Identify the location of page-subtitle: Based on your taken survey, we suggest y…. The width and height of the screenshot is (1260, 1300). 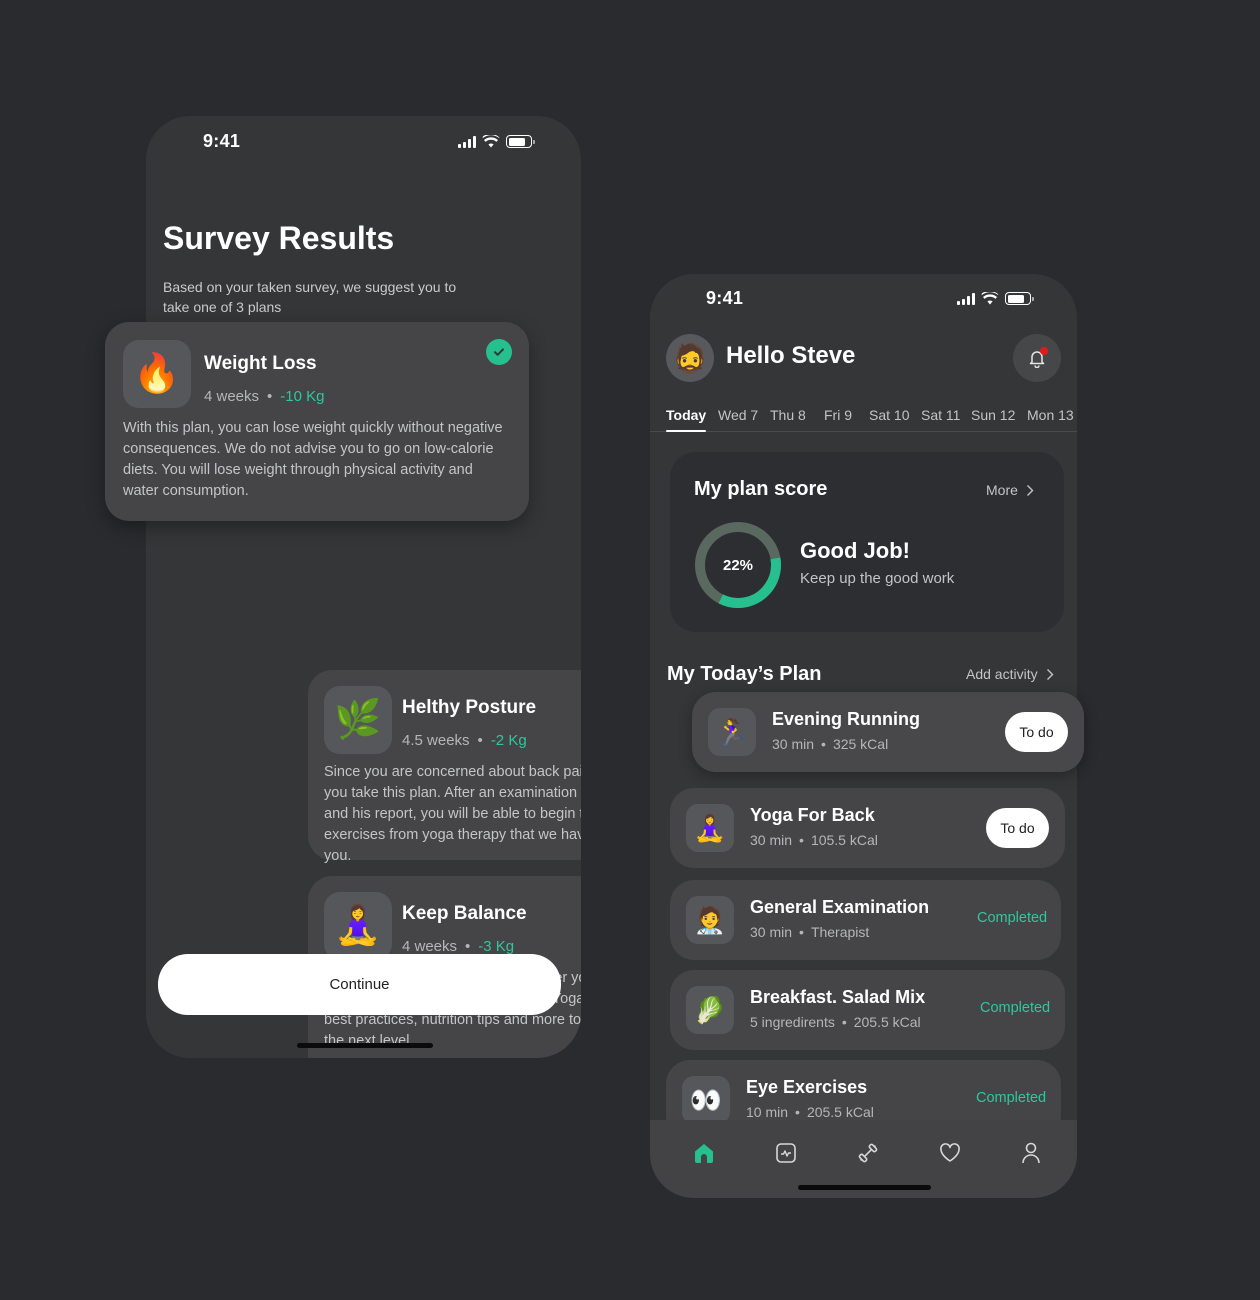
(310, 297).